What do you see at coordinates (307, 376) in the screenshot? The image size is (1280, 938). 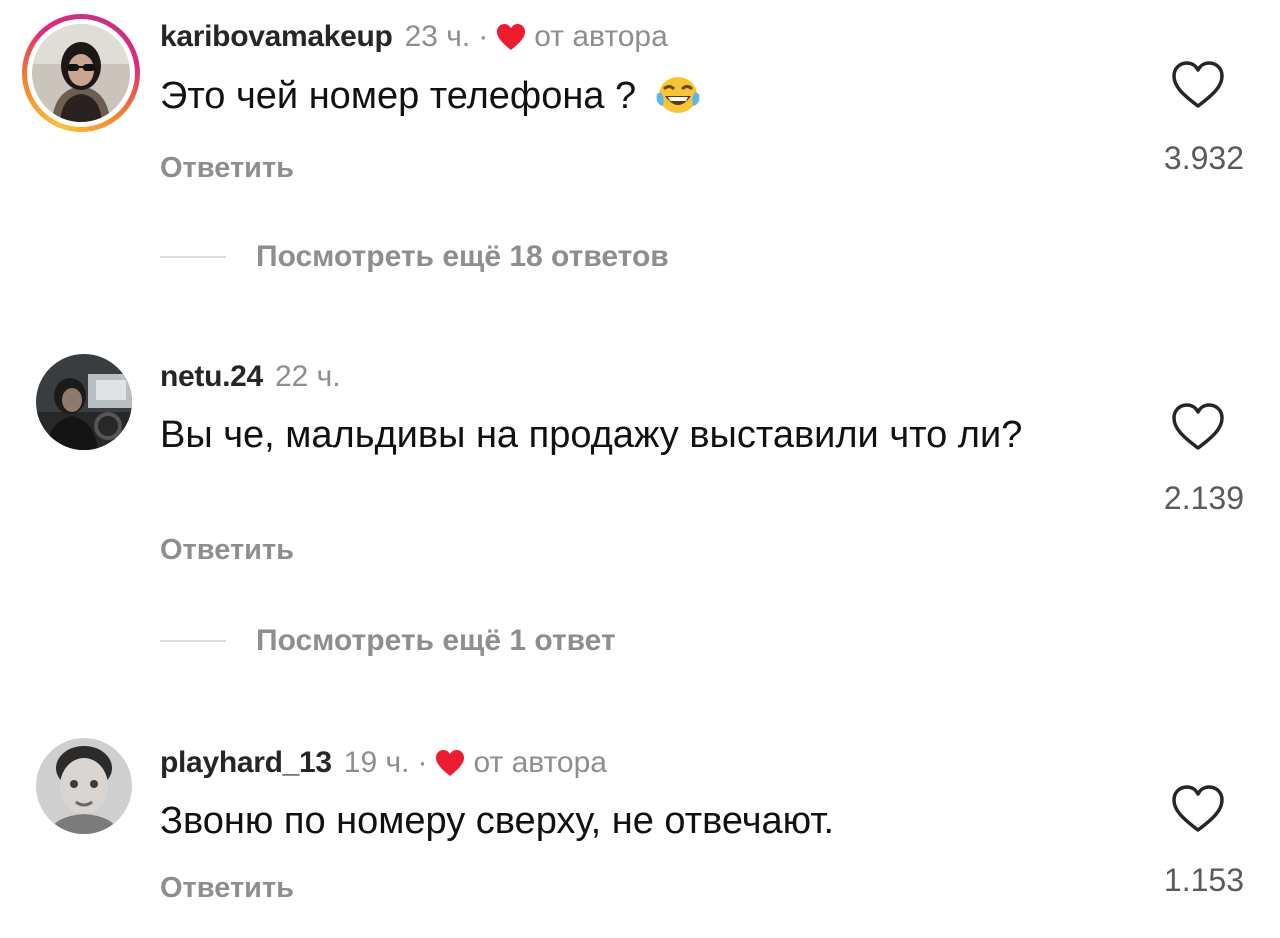 I see `timestamp: 22 ч.` at bounding box center [307, 376].